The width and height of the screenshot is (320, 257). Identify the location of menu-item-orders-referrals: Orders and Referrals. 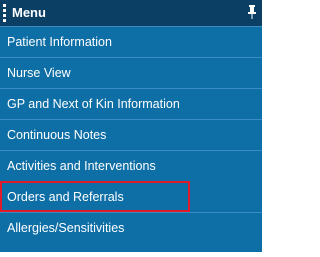
(95, 196).